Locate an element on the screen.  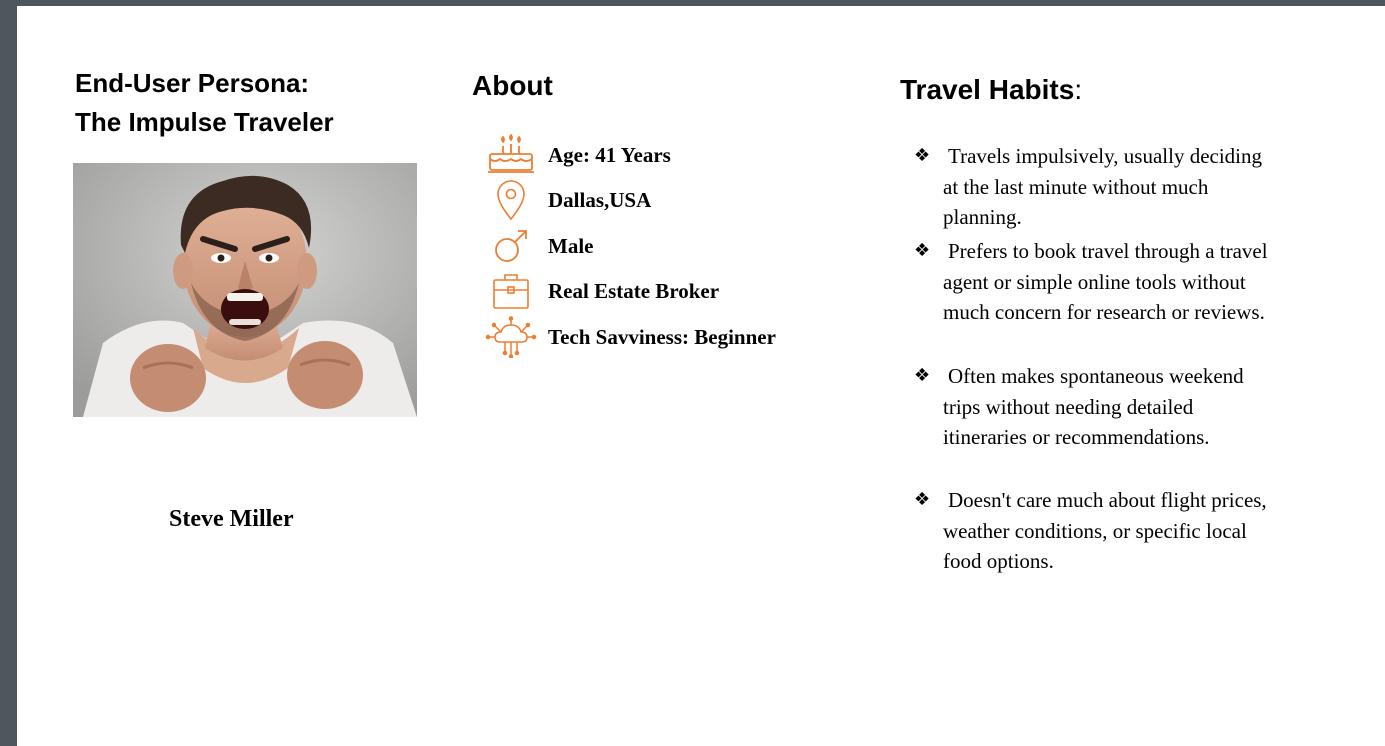
travel-habits-heading-colon: : is located at coordinates (1078, 89).